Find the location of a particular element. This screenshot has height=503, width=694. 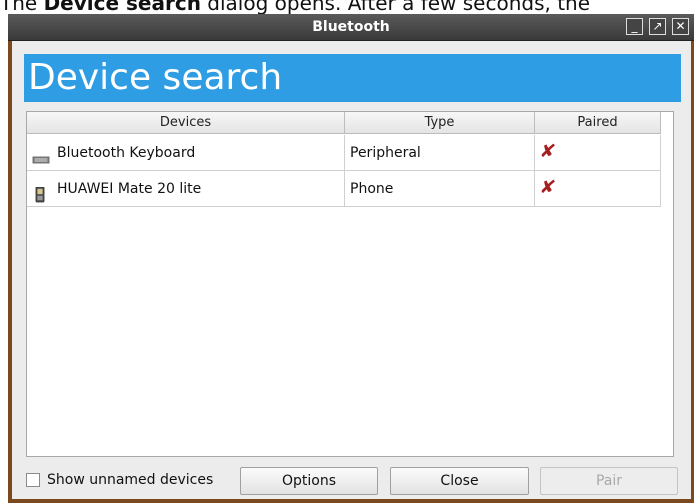

minimize-button: _ is located at coordinates (634, 26).